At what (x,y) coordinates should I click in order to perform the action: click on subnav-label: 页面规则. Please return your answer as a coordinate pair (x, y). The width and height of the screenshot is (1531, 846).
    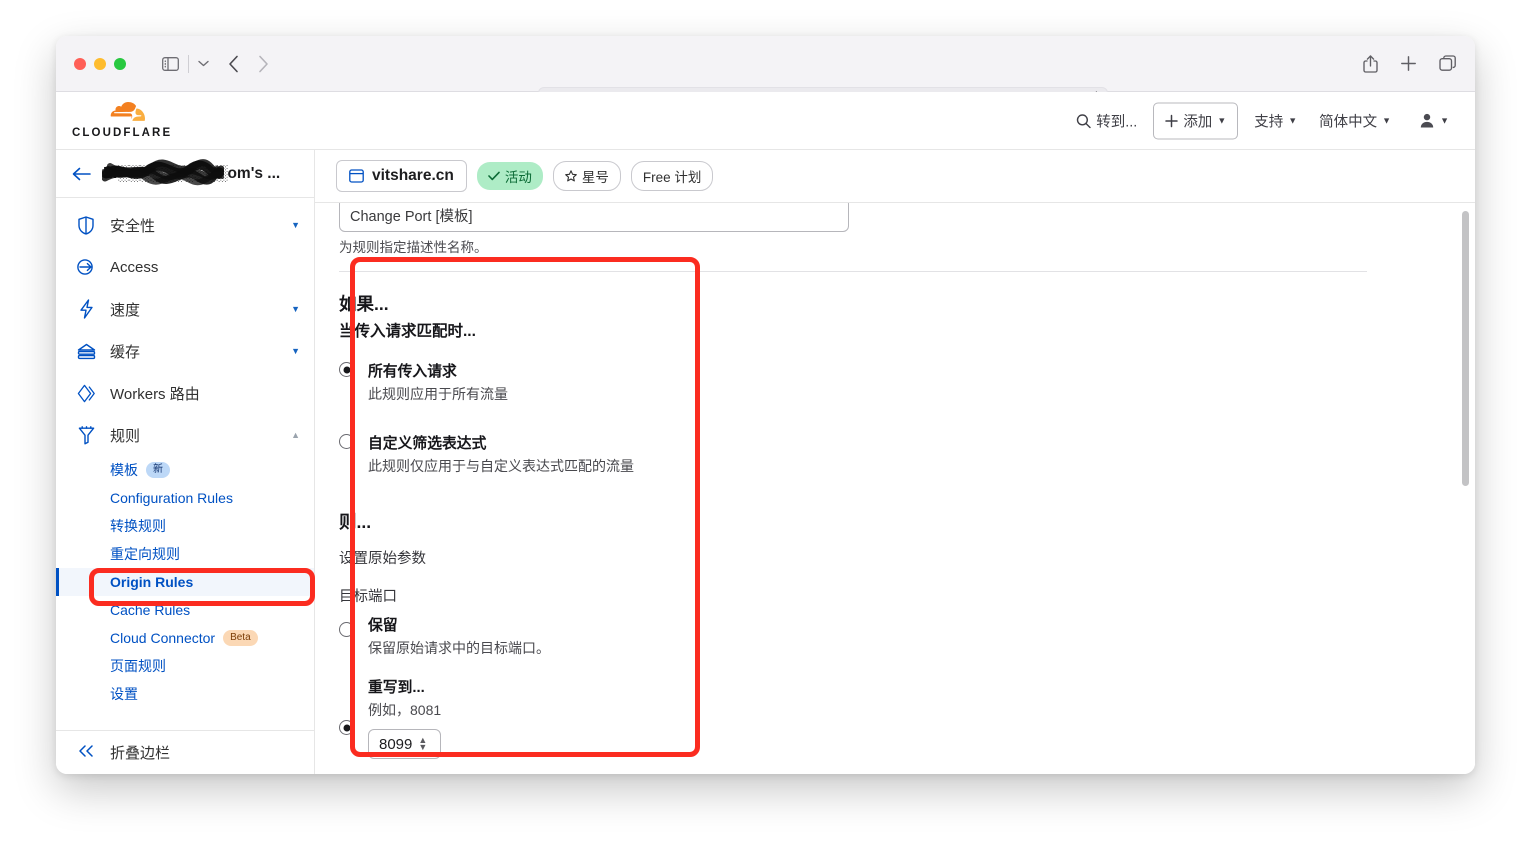
    Looking at the image, I should click on (138, 666).